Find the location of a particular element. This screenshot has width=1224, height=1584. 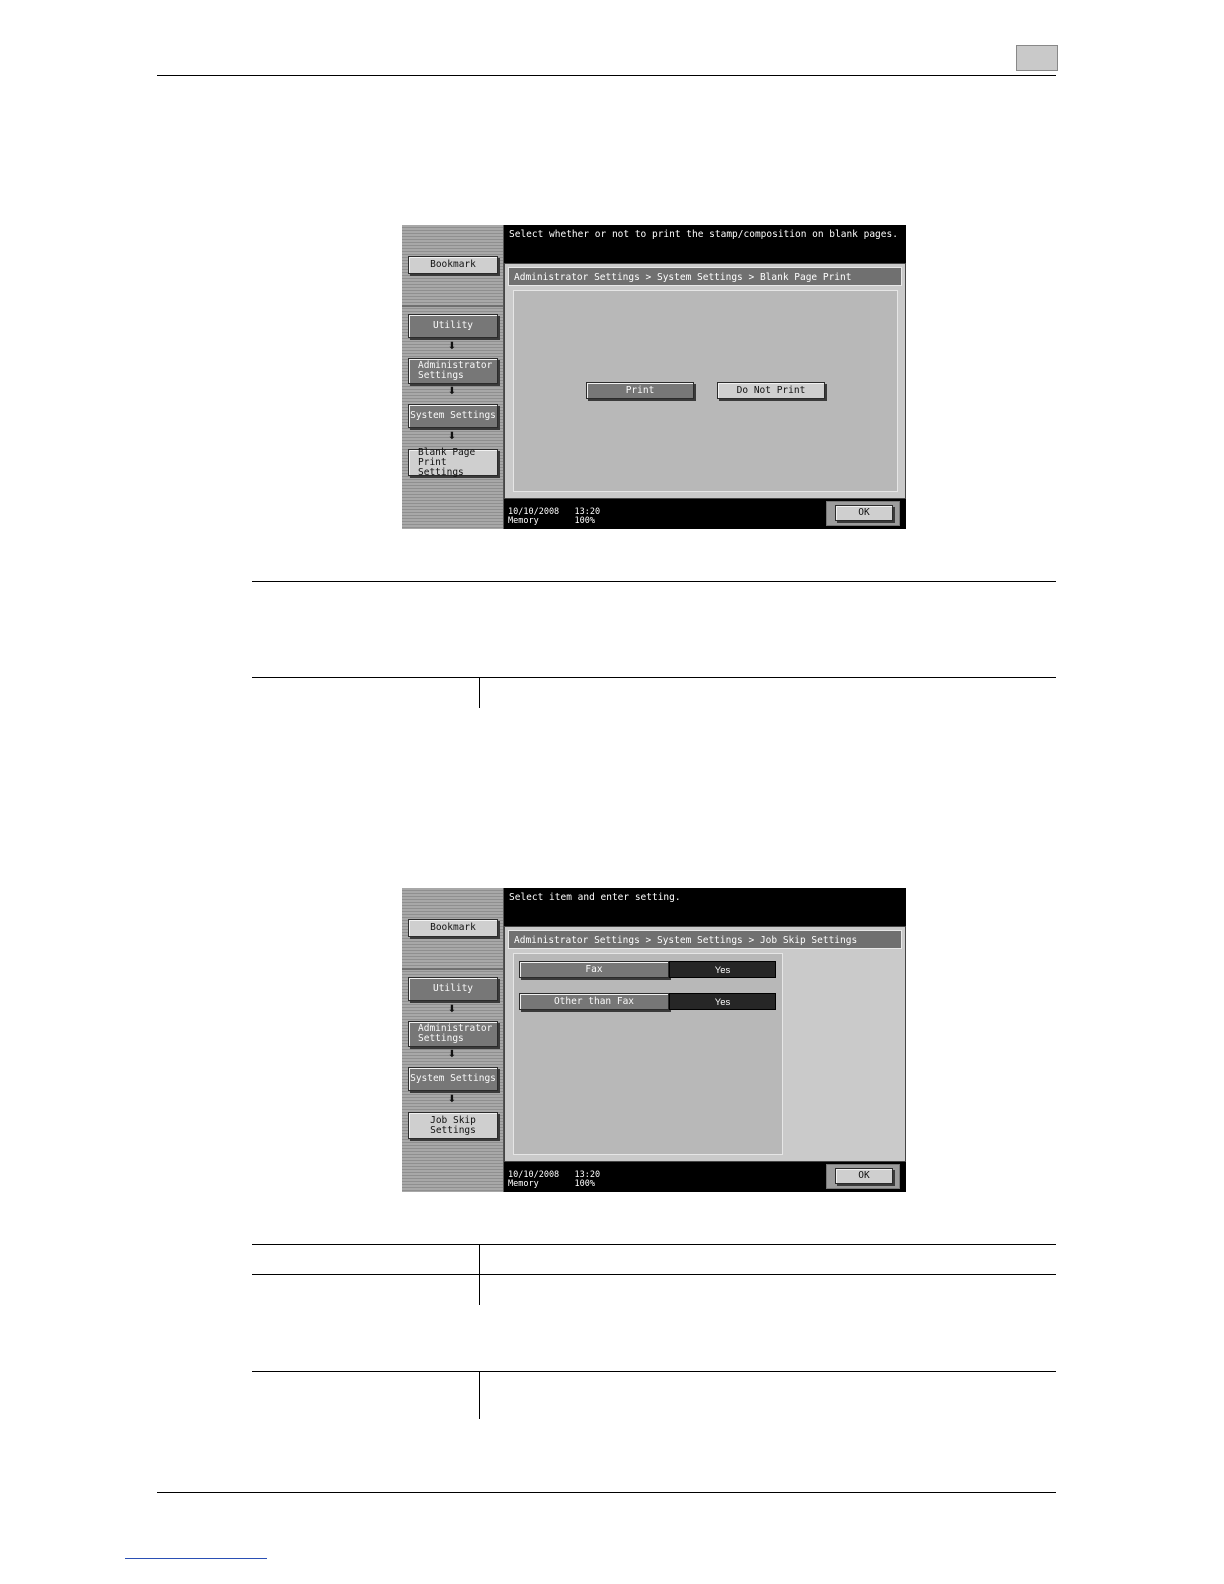

do-not-print-button: Do Not Print is located at coordinates (771, 390).